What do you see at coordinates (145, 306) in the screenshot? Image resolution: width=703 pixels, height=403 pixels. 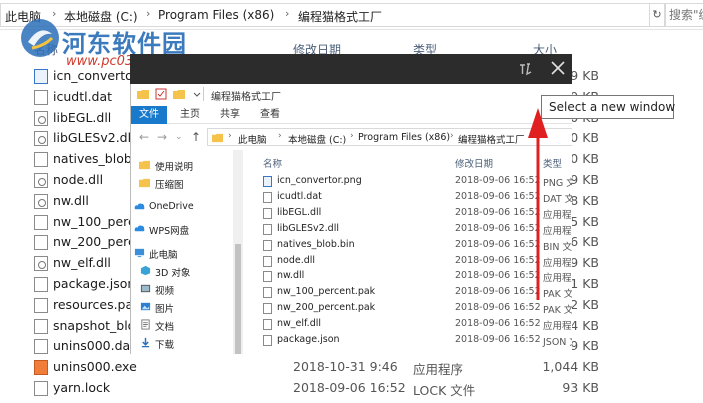 I see `picture-icon` at bounding box center [145, 306].